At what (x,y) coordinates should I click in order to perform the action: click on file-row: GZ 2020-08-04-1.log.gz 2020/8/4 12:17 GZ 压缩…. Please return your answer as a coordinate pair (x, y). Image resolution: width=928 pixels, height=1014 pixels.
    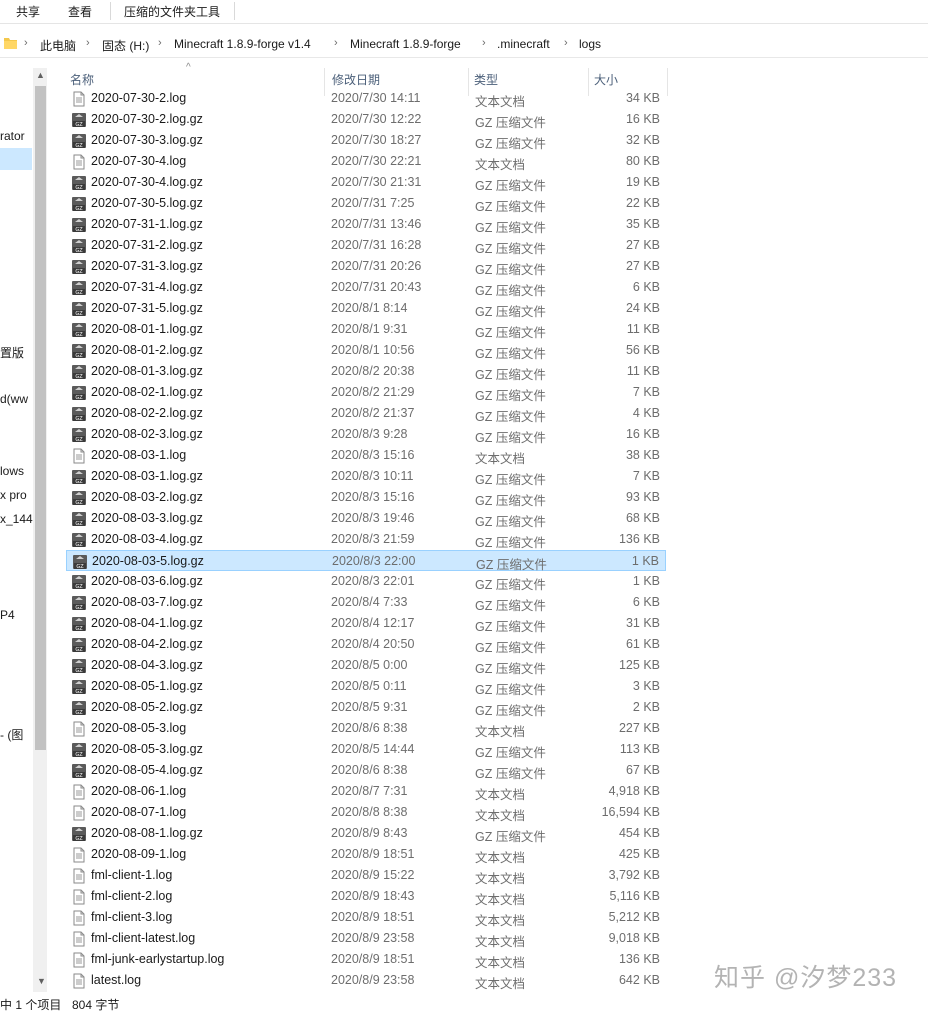
    Looking at the image, I should click on (366, 623).